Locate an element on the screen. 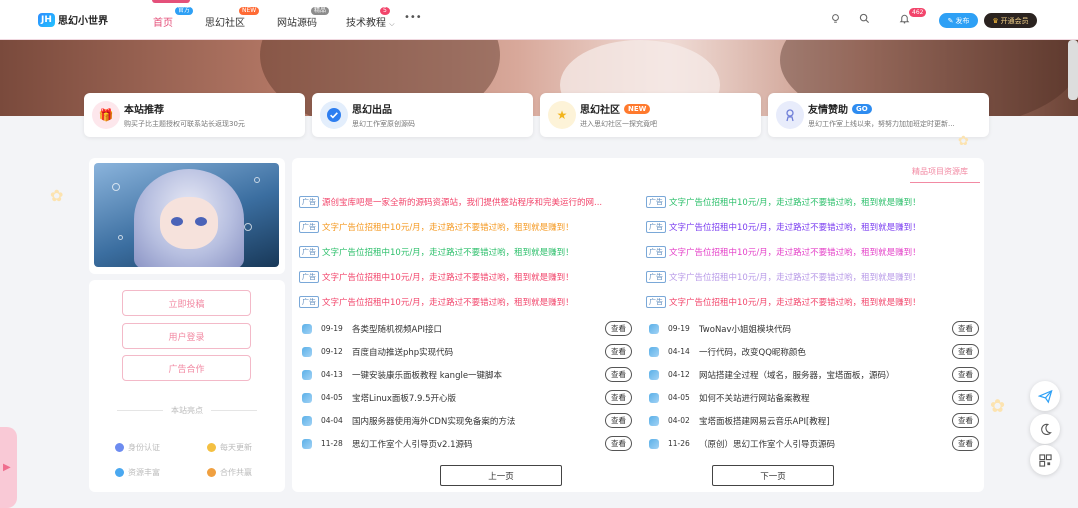  post-title: 各类型随机视频API接口 is located at coordinates (397, 329).